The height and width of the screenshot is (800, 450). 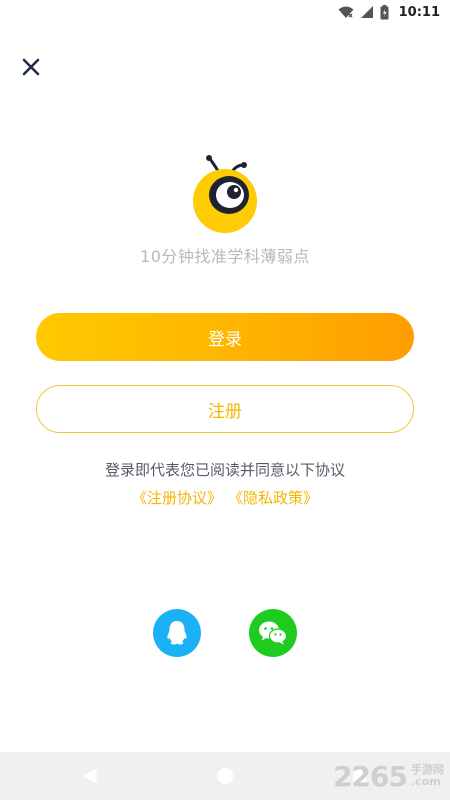 I want to click on status-bar: 10:11, so click(x=225, y=12).